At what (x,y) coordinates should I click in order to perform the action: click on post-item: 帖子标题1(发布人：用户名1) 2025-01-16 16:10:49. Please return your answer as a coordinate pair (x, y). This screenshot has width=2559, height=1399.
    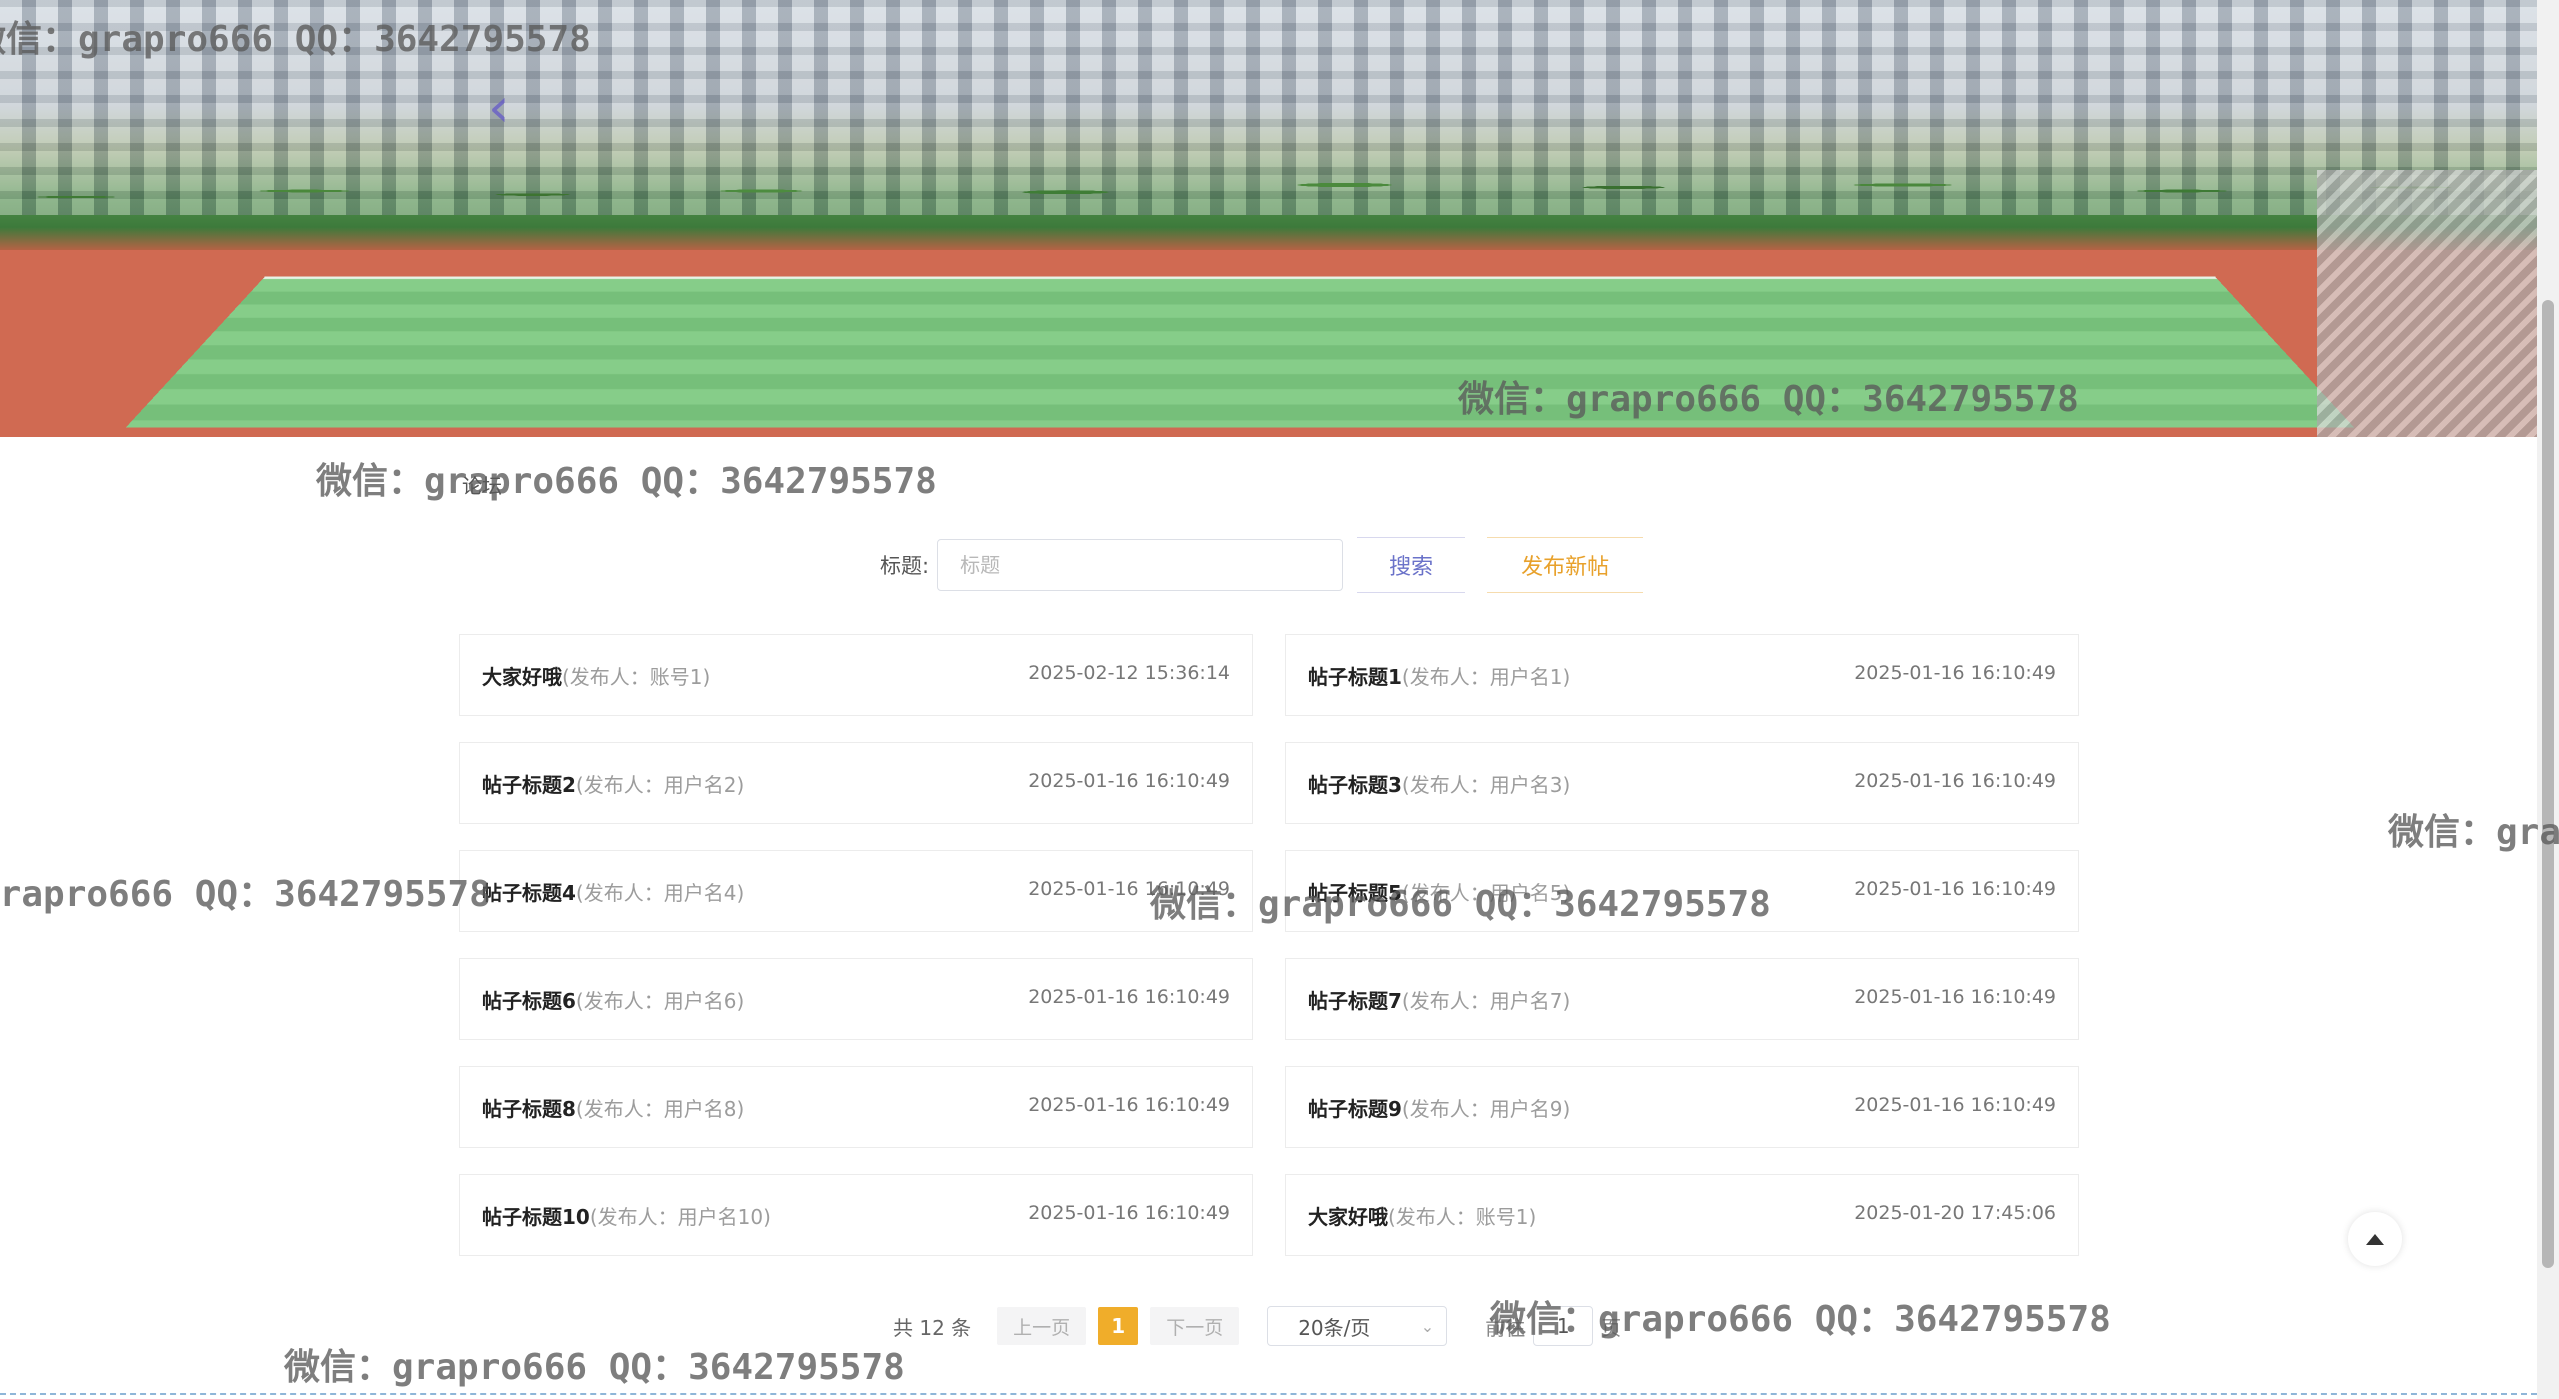
    Looking at the image, I should click on (1682, 675).